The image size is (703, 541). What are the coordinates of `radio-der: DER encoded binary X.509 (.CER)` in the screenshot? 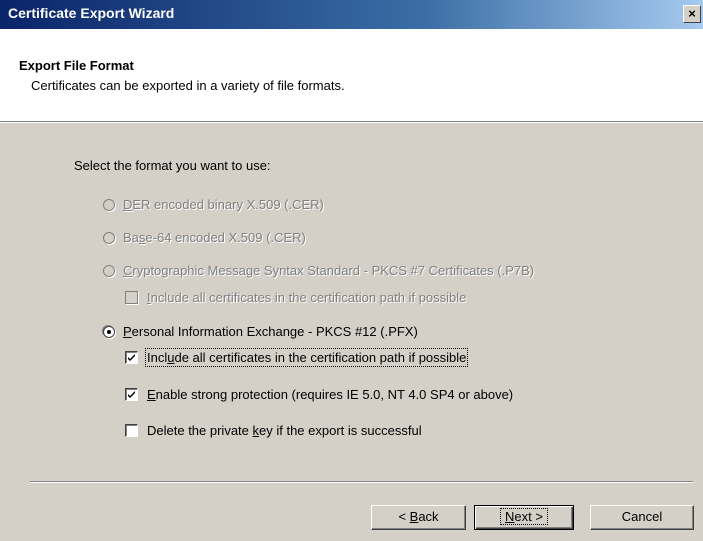 It's located at (213, 204).